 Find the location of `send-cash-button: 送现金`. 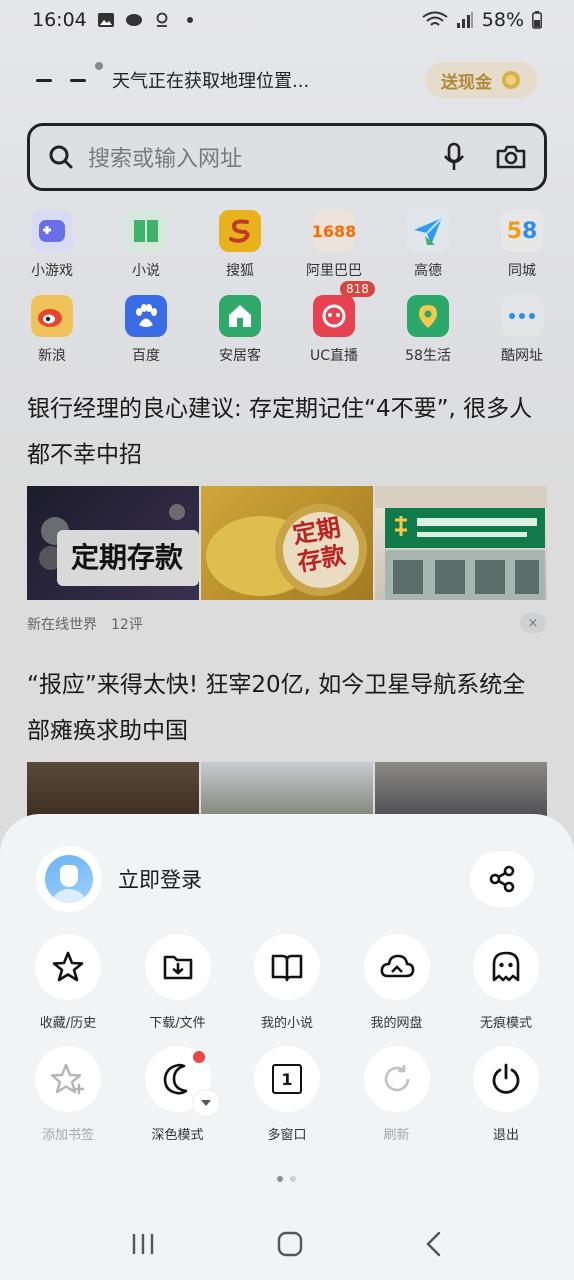

send-cash-button: 送现金 is located at coordinates (481, 80).